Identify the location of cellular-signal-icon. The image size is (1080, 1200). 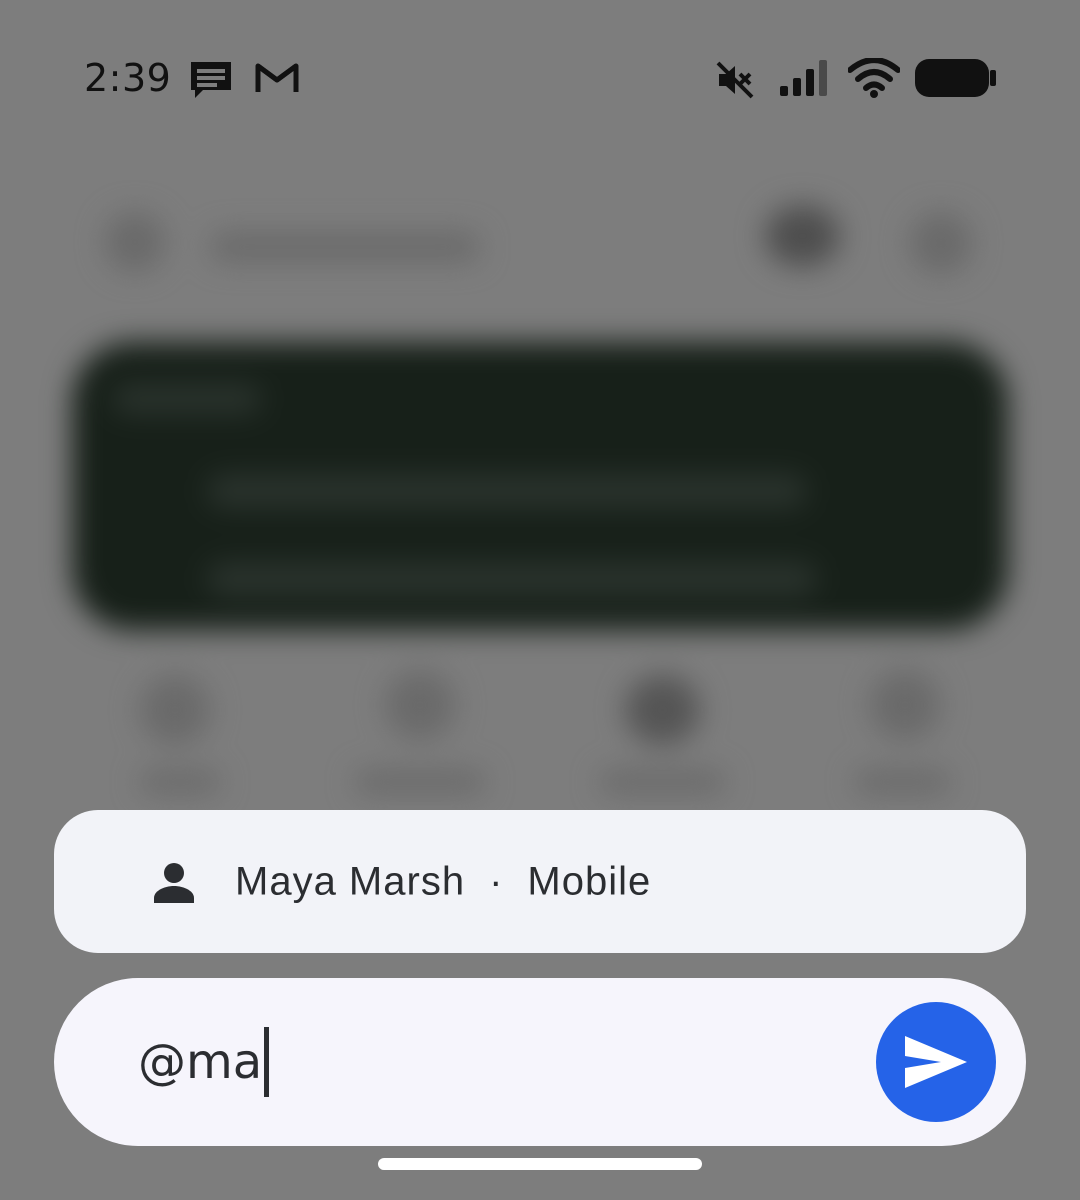
(803, 78).